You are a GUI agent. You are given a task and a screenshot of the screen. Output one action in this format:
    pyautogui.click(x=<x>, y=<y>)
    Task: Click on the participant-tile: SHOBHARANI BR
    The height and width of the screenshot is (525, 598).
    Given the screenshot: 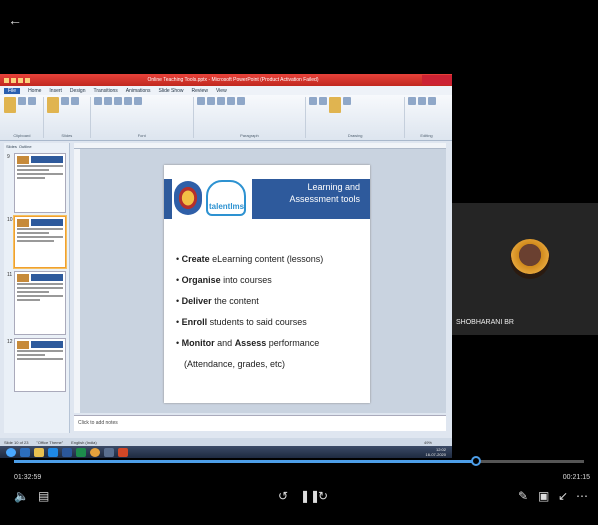 What is the action you would take?
    pyautogui.click(x=525, y=269)
    